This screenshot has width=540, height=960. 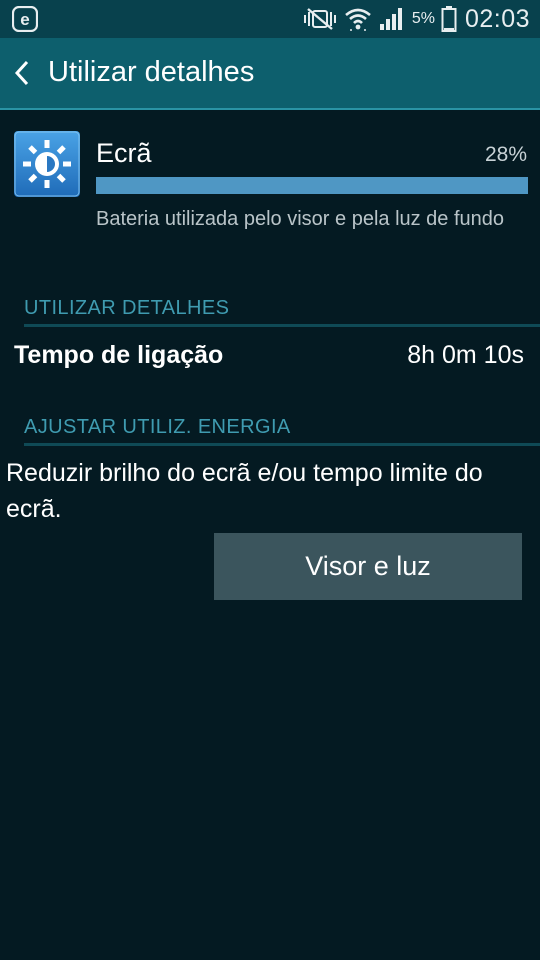 I want to click on chevron-left-icon, so click(x=21, y=73).